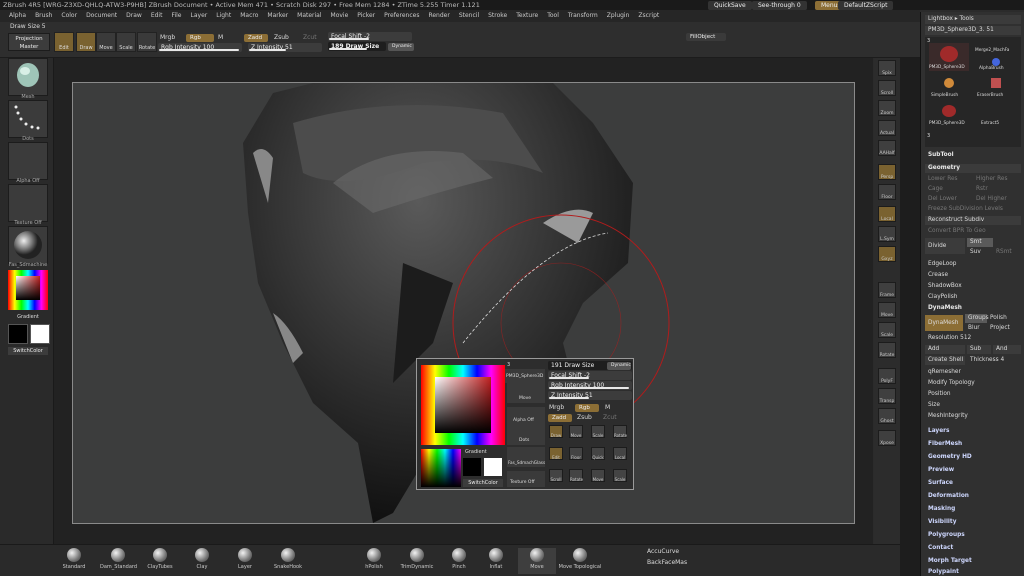 The height and width of the screenshot is (576, 1024). What do you see at coordinates (417, 559) in the screenshot?
I see `brush-trimdynamic: TrimDynamic` at bounding box center [417, 559].